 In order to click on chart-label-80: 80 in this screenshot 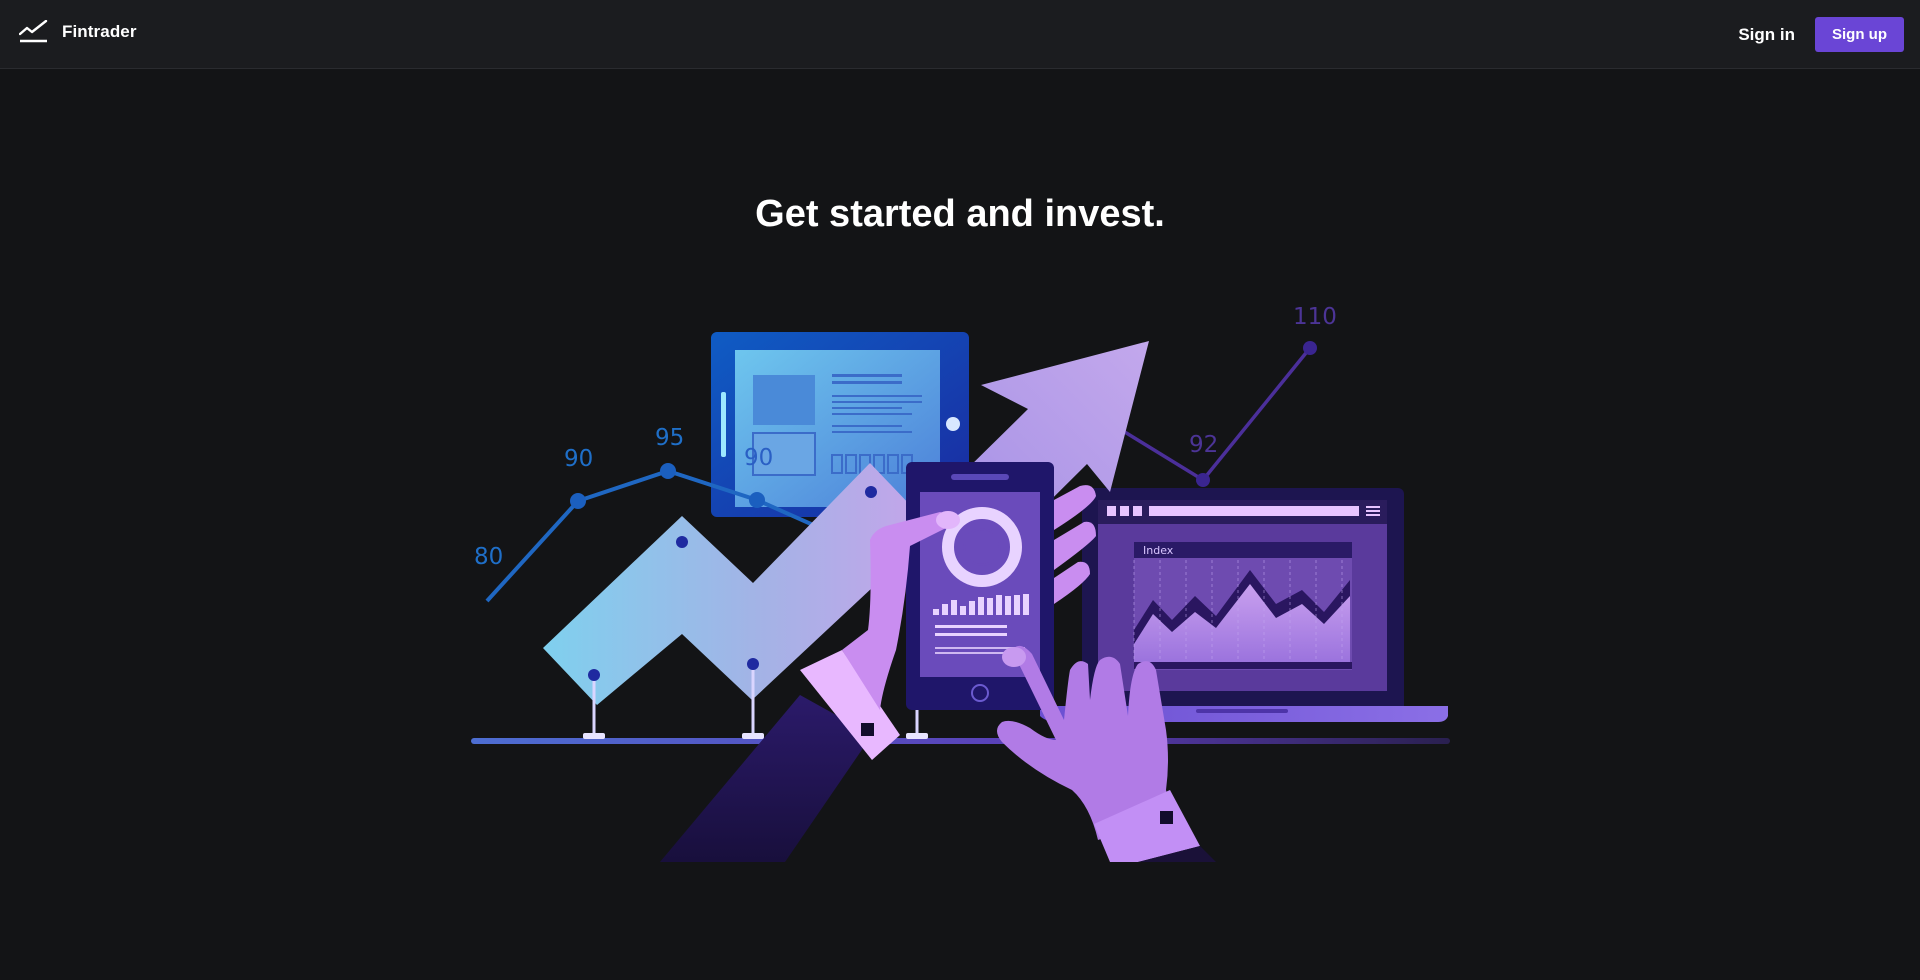, I will do `click(488, 557)`.